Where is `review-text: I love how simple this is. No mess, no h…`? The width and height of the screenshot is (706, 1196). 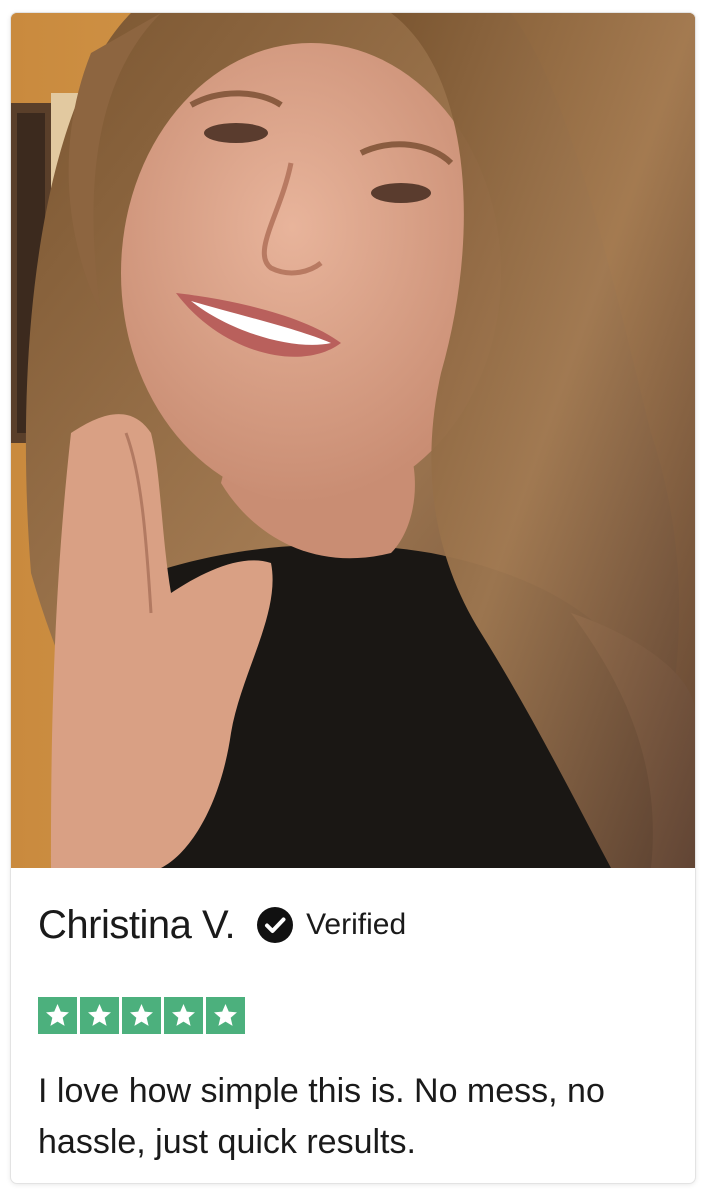
review-text: I love how simple this is. No mess, no h… is located at coordinates (321, 1116).